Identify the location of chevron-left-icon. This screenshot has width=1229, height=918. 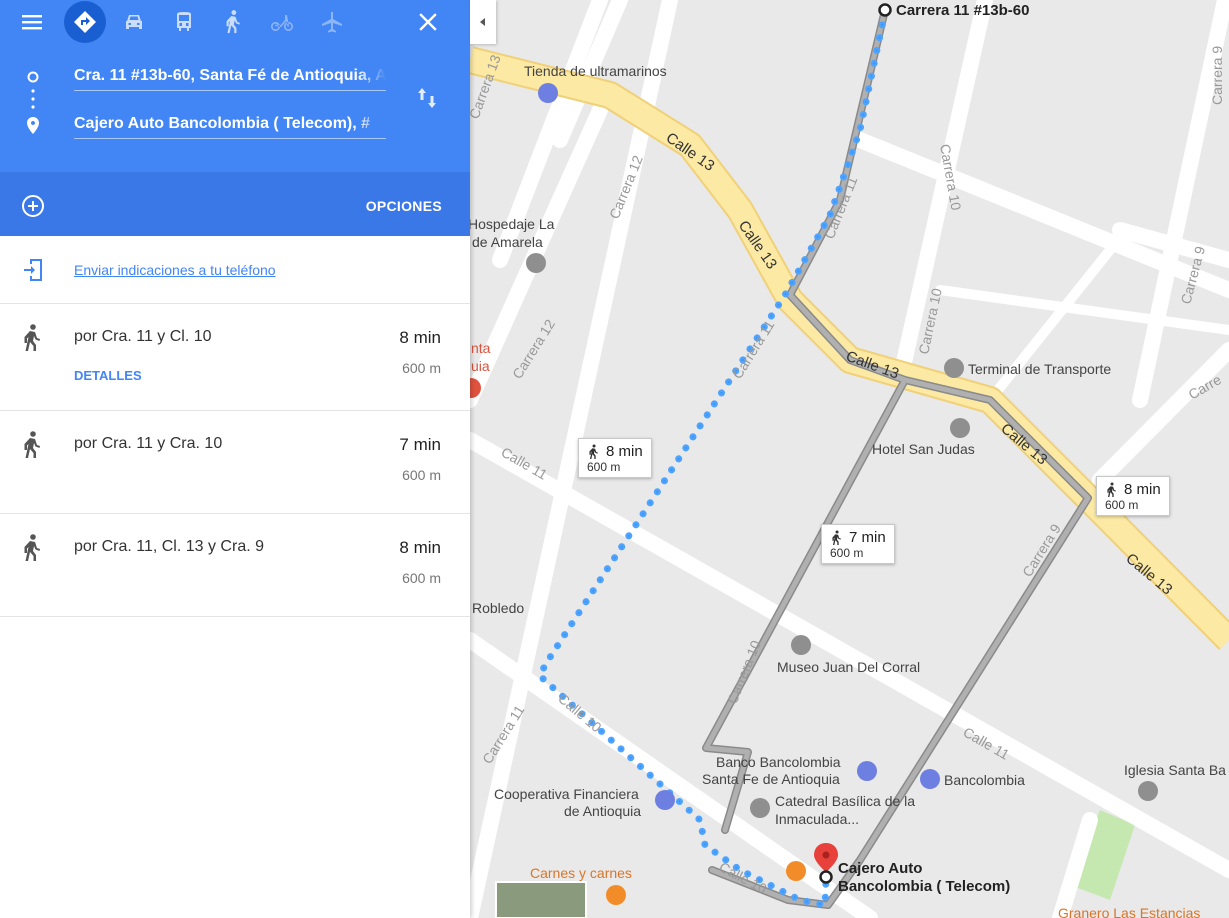
(482, 22).